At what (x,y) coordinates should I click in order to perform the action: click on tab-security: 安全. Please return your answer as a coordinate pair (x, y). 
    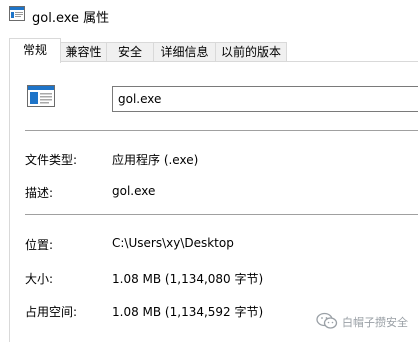
    Looking at the image, I should click on (130, 52).